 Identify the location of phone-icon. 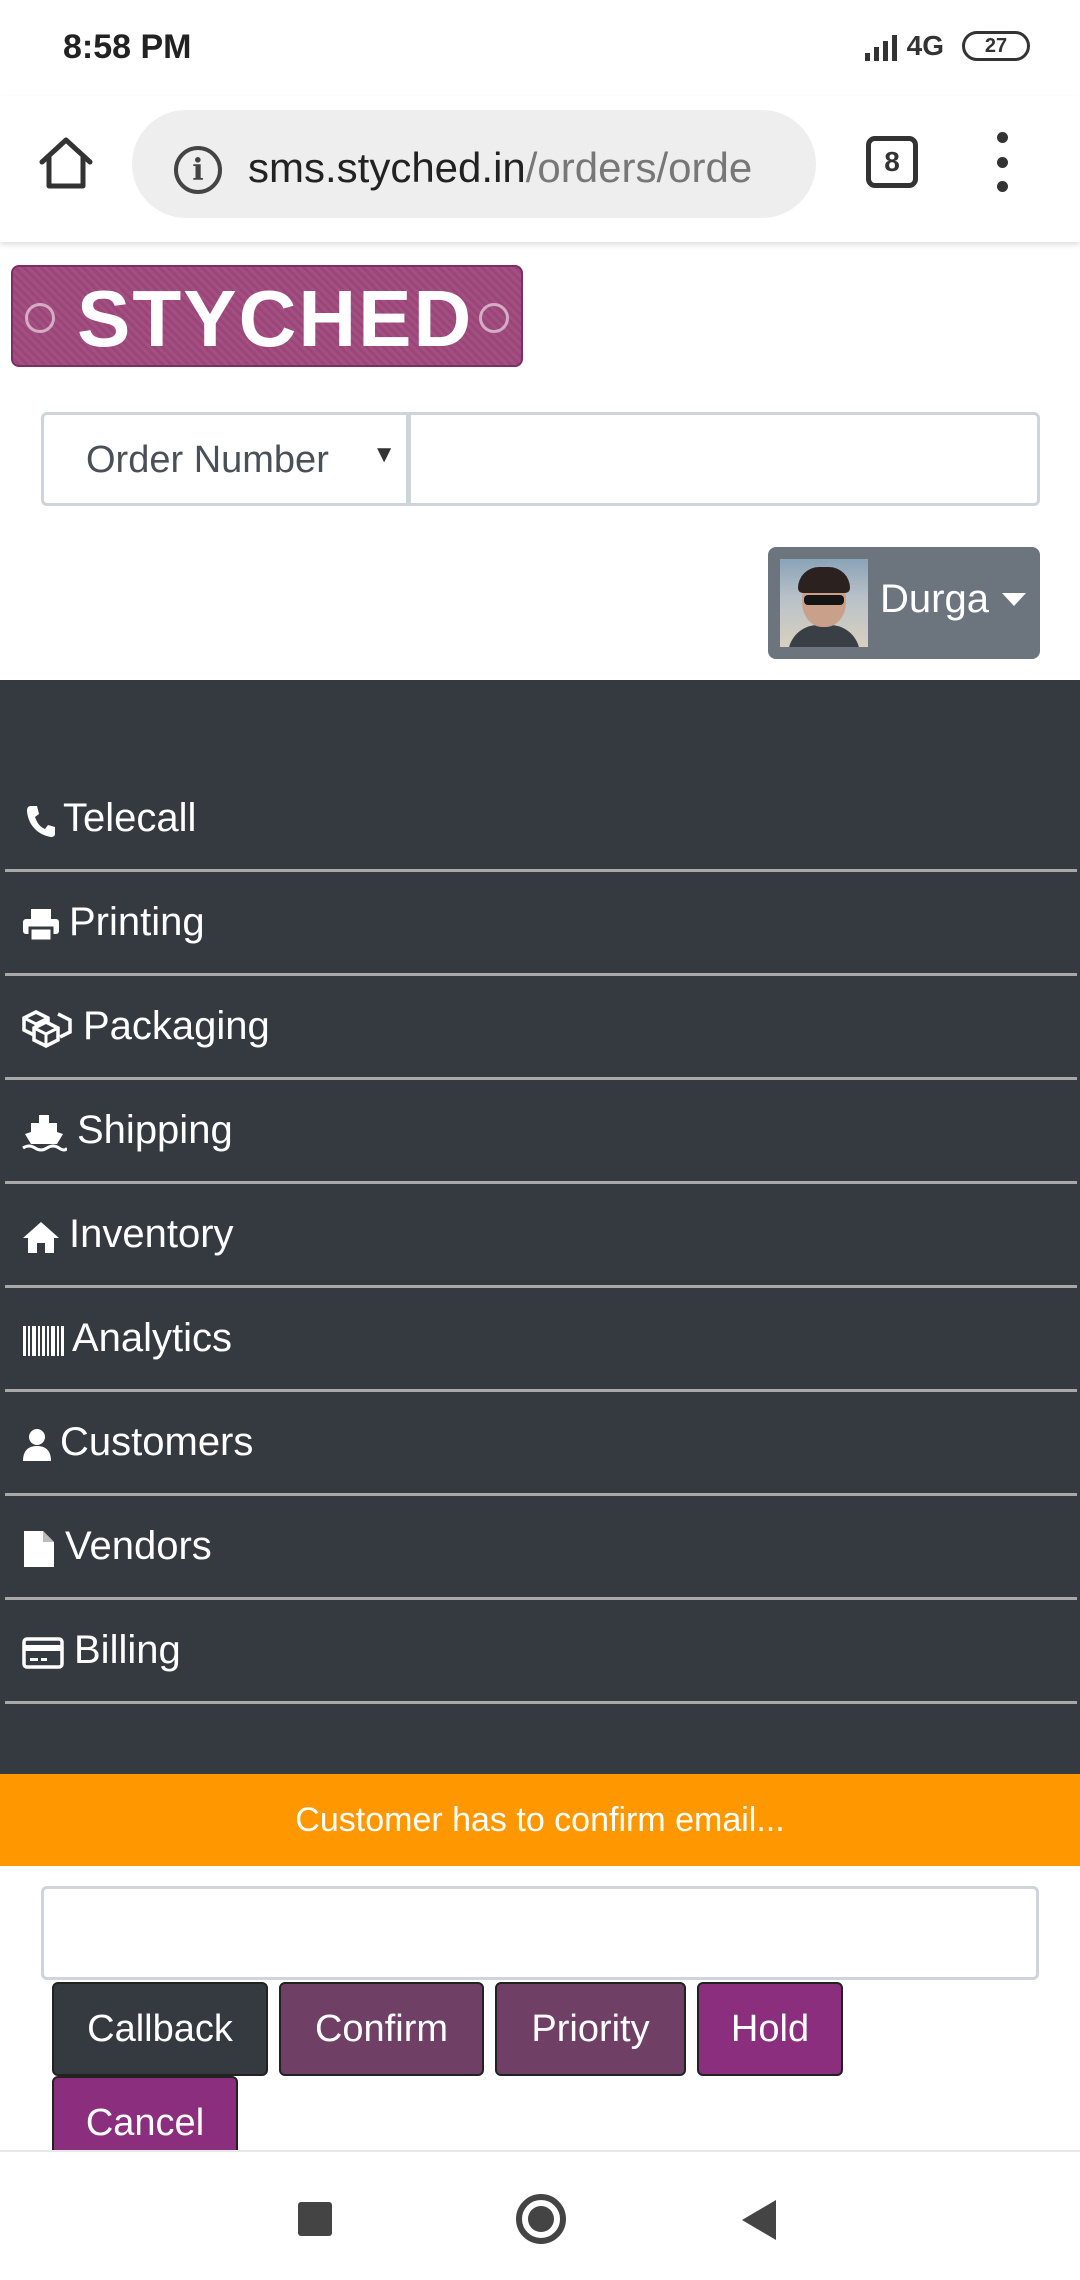
(41, 821).